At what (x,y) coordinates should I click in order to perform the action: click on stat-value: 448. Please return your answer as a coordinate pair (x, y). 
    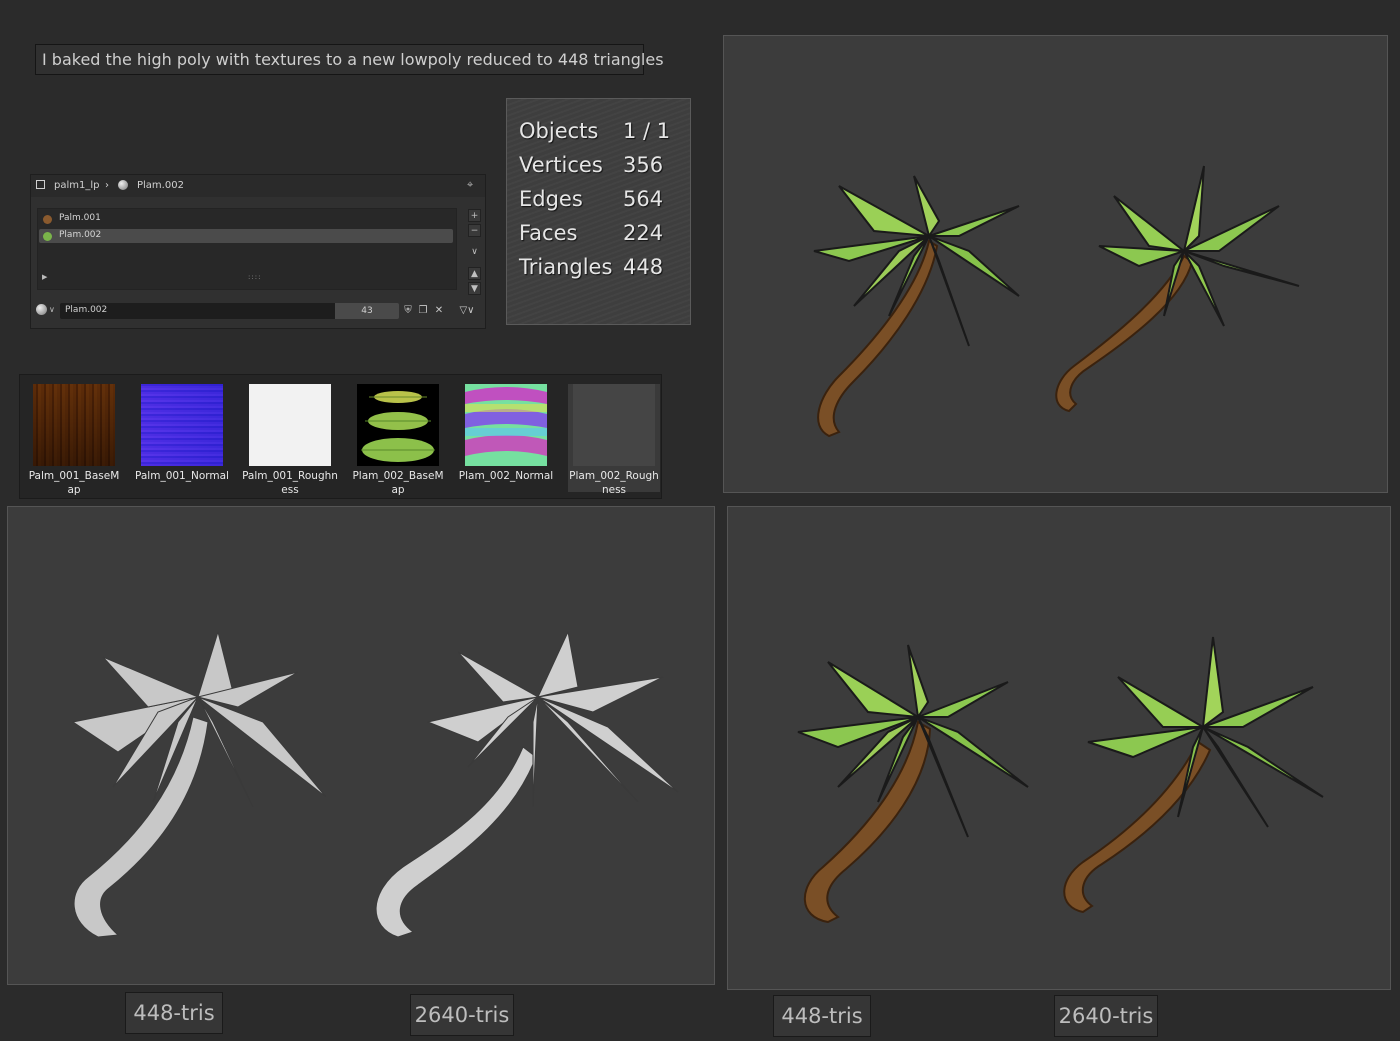
    Looking at the image, I should click on (643, 267).